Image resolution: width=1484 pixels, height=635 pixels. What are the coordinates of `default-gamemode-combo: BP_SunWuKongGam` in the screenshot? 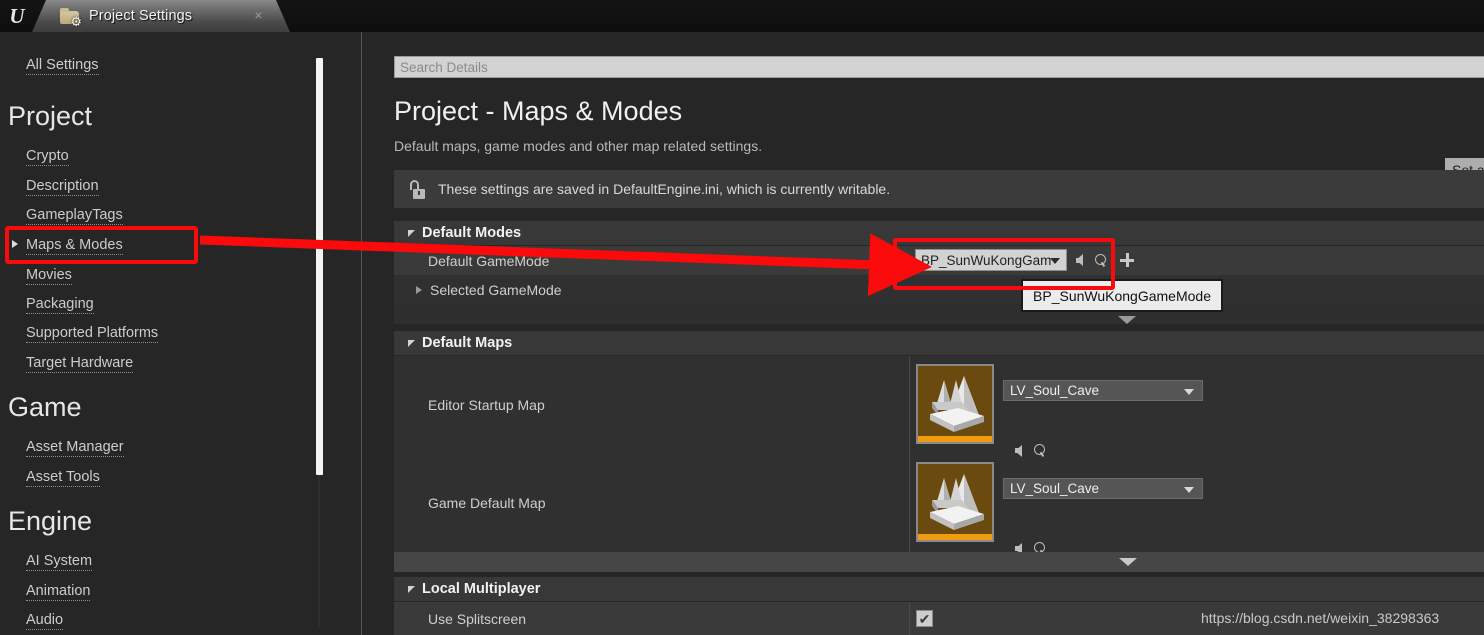 It's located at (991, 260).